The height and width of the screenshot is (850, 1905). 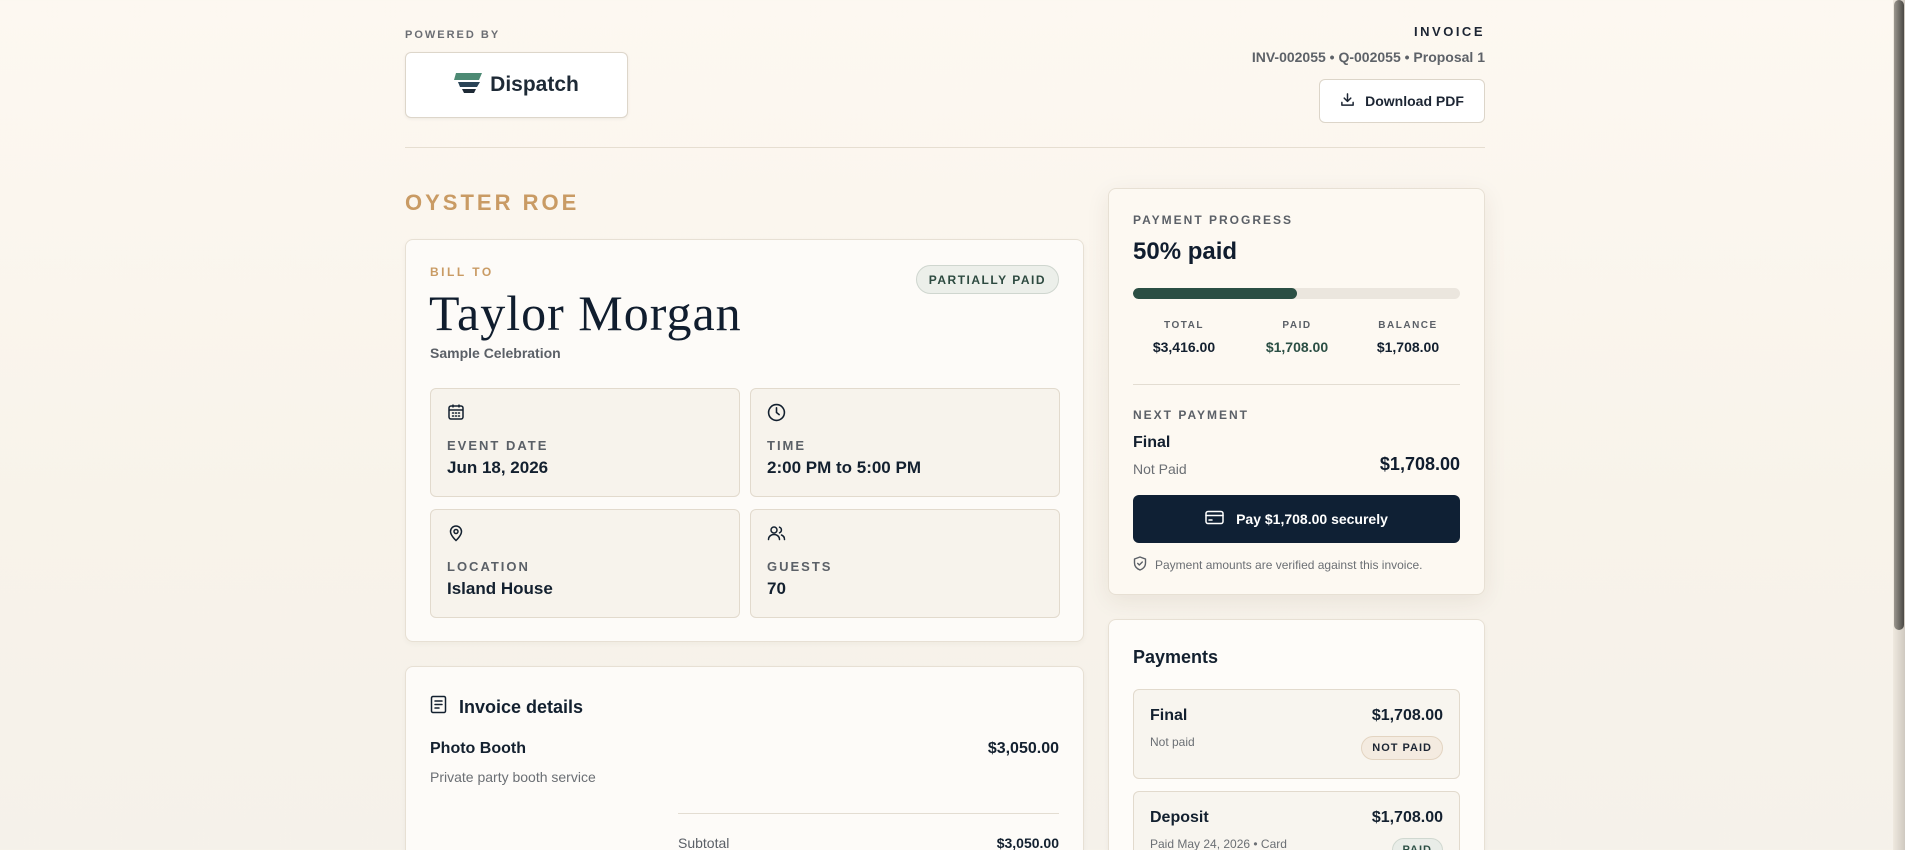 What do you see at coordinates (1414, 101) in the screenshot?
I see `download-pdf-label: Download PDF` at bounding box center [1414, 101].